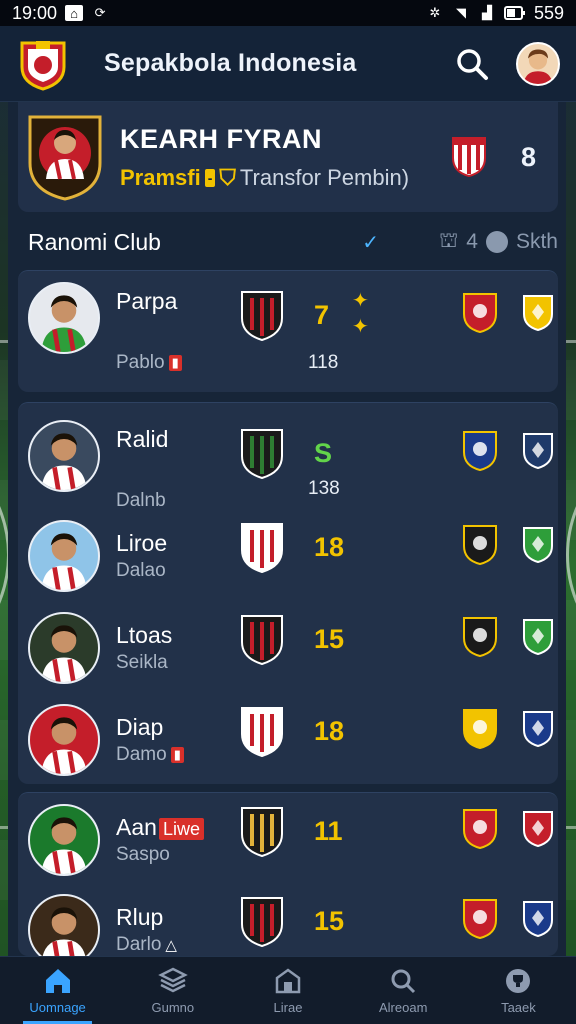 The image size is (576, 1024). What do you see at coordinates (140, 362) in the screenshot?
I see `player-sub-text: Pablo` at bounding box center [140, 362].